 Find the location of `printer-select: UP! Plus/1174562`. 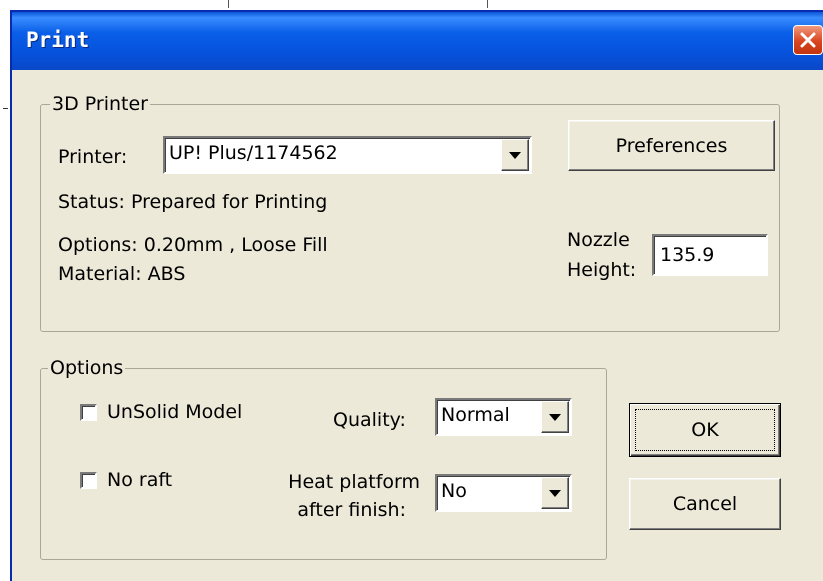

printer-select: UP! Plus/1174562 is located at coordinates (347, 155).